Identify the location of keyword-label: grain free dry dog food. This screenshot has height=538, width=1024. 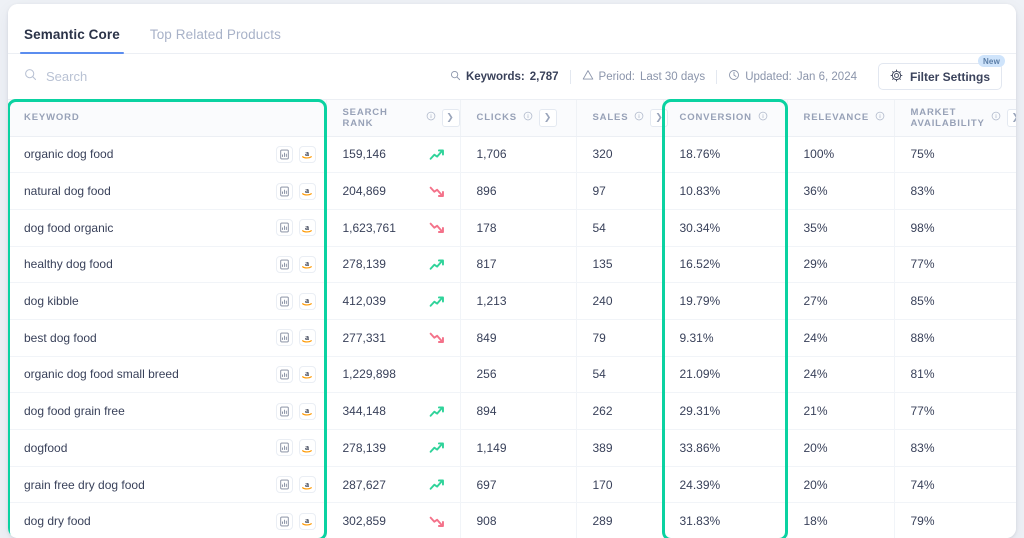
(84, 484).